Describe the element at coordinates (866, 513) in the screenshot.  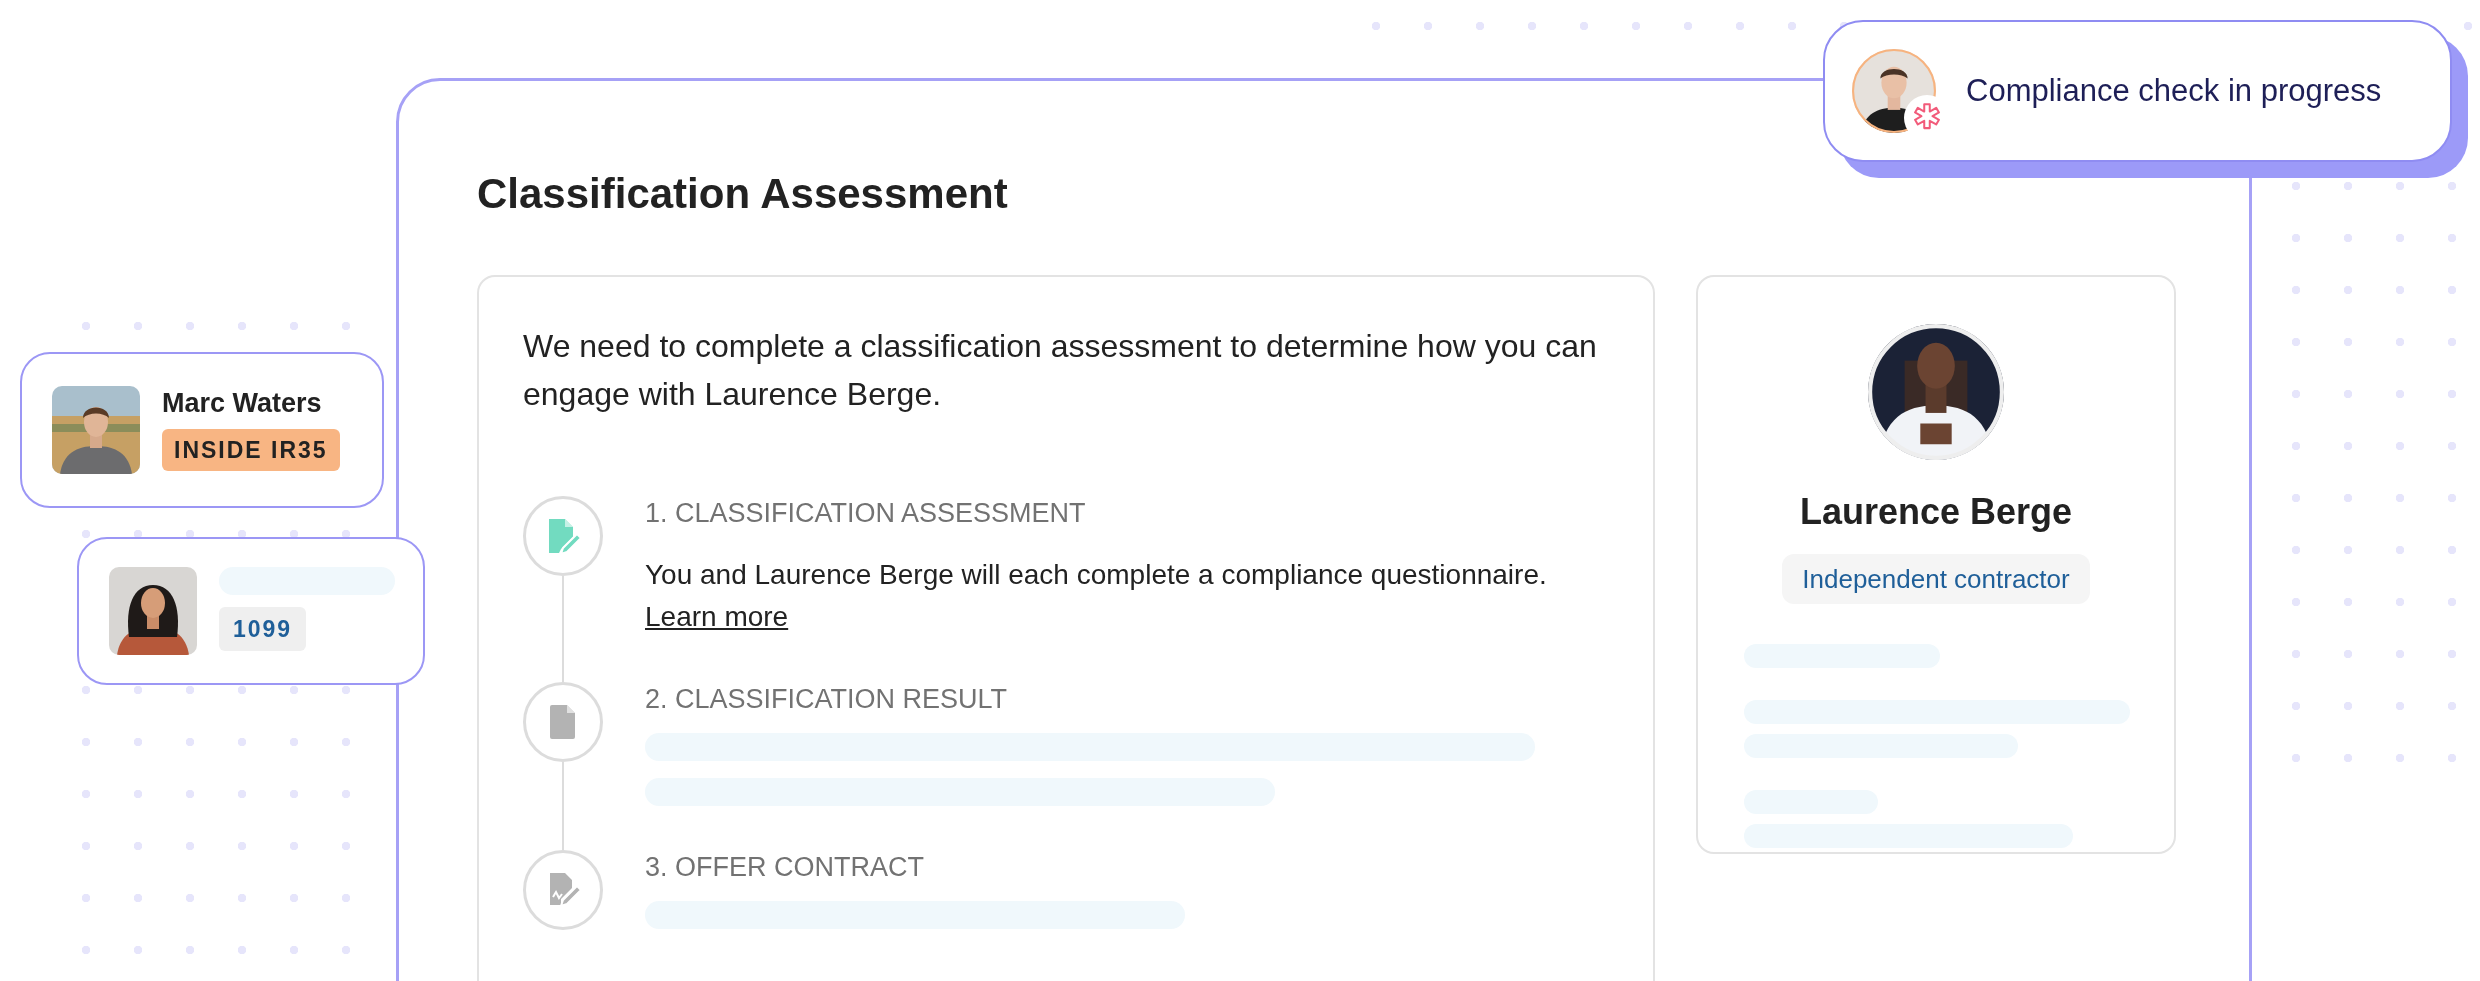
I see `step-title: 1. CLASSIFICATION ASSESSMENT` at that location.